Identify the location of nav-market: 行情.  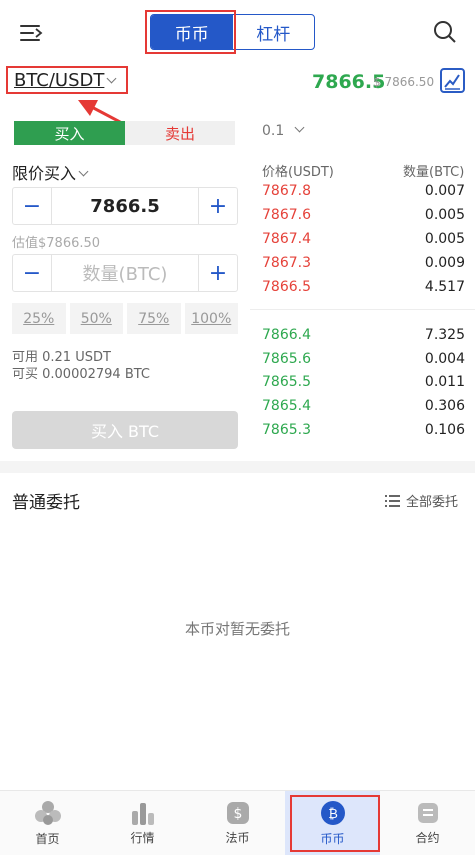
(142, 823).